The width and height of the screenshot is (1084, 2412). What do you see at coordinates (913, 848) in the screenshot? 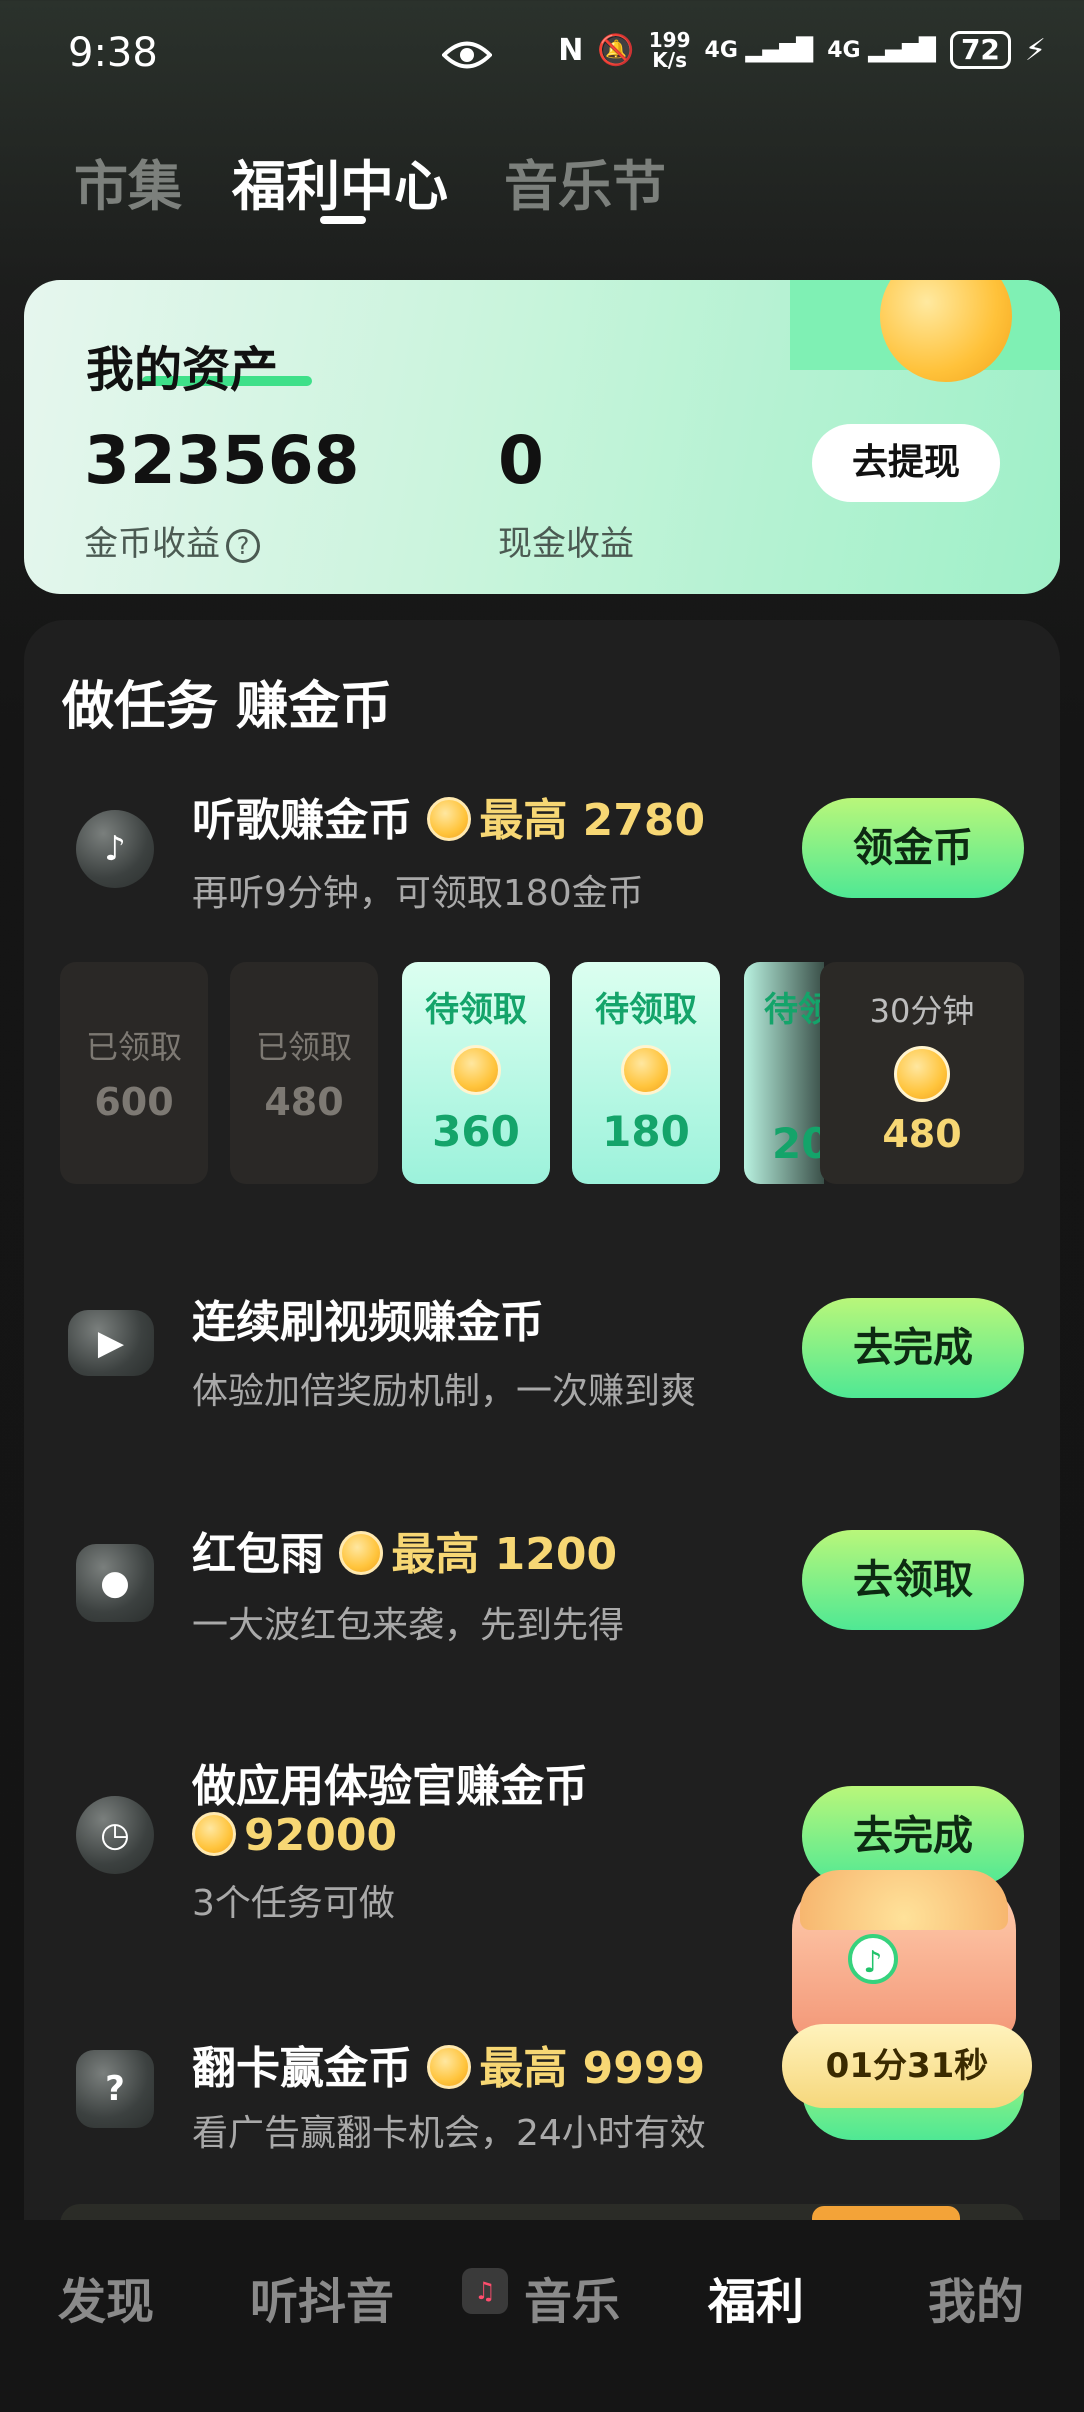
I see `claim-coins-button: 领金币` at bounding box center [913, 848].